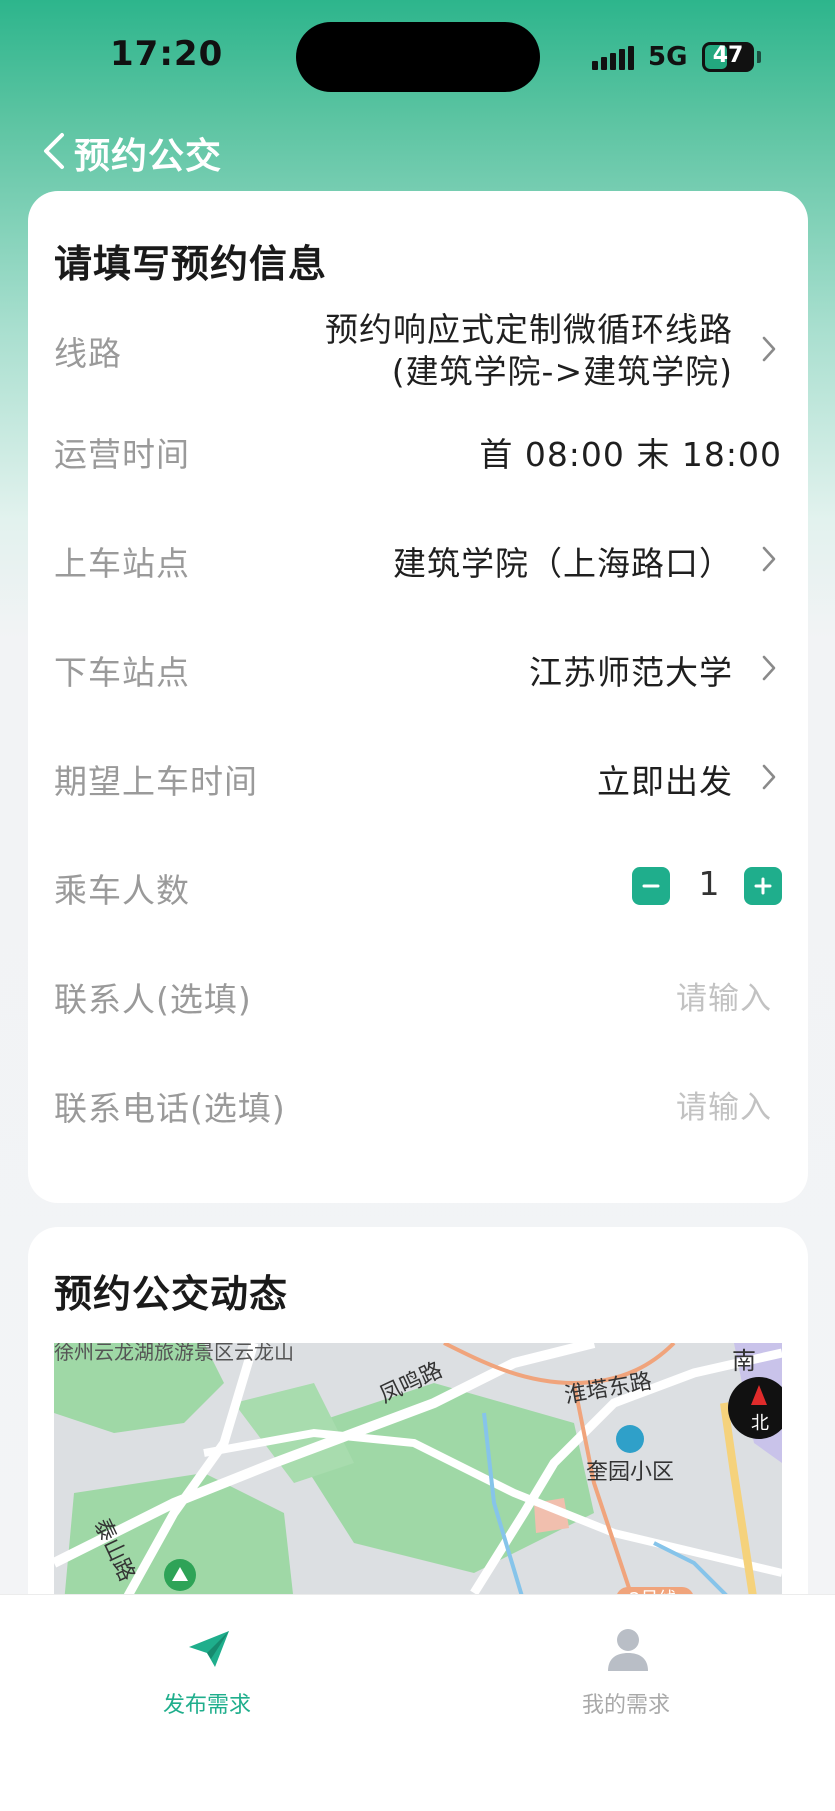  Describe the element at coordinates (630, 454) in the screenshot. I see `hours-value: 首 08:00 末 18:00` at that location.